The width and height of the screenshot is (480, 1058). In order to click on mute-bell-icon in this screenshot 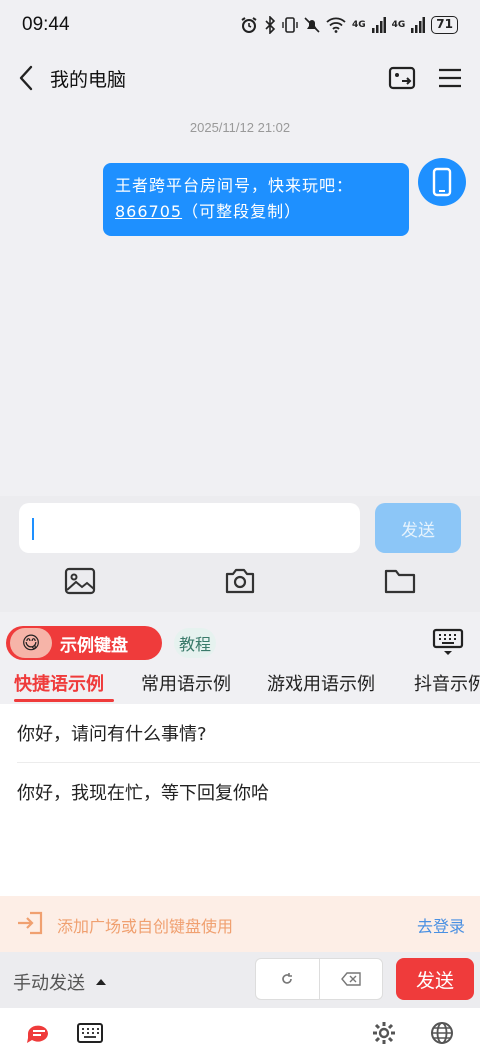, I will do `click(312, 25)`.